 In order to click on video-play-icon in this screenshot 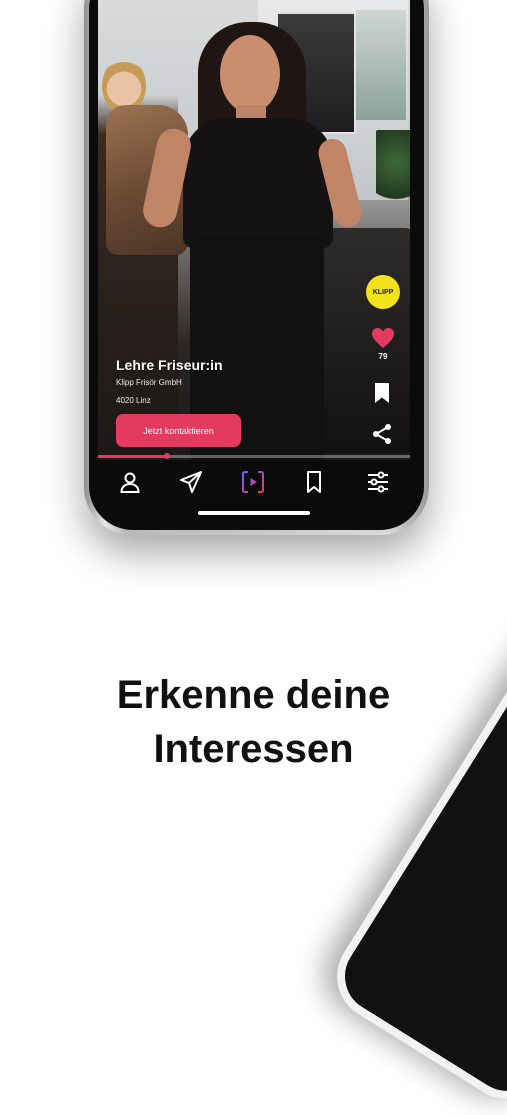, I will do `click(253, 482)`.